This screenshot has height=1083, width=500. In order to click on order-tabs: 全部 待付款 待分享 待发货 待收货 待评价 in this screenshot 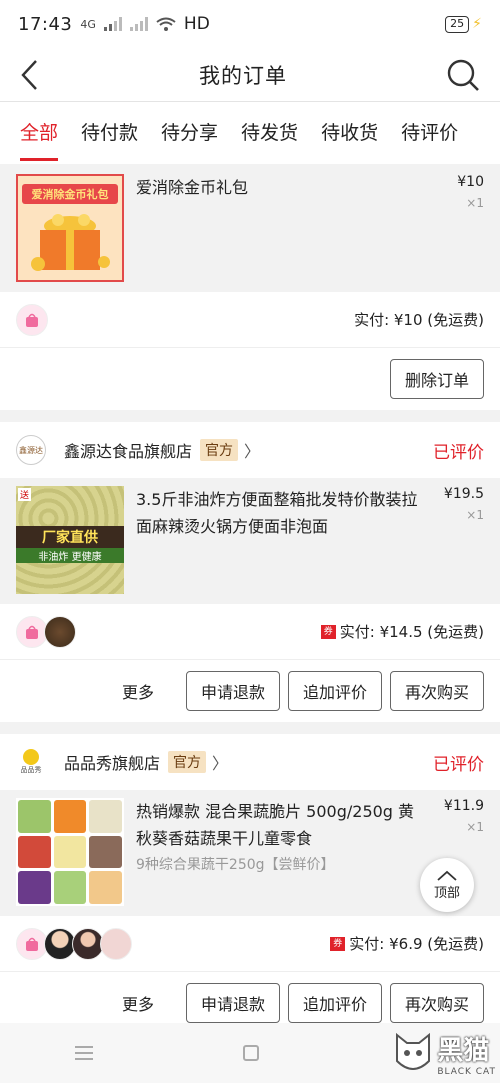, I will do `click(250, 133)`.